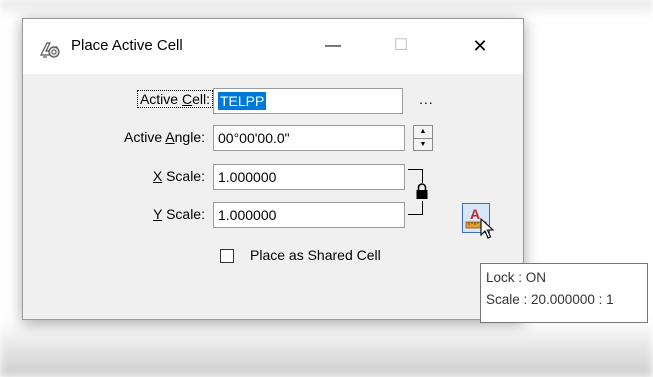  What do you see at coordinates (309, 138) in the screenshot?
I see `active-angle-input: 00°00'00.0"` at bounding box center [309, 138].